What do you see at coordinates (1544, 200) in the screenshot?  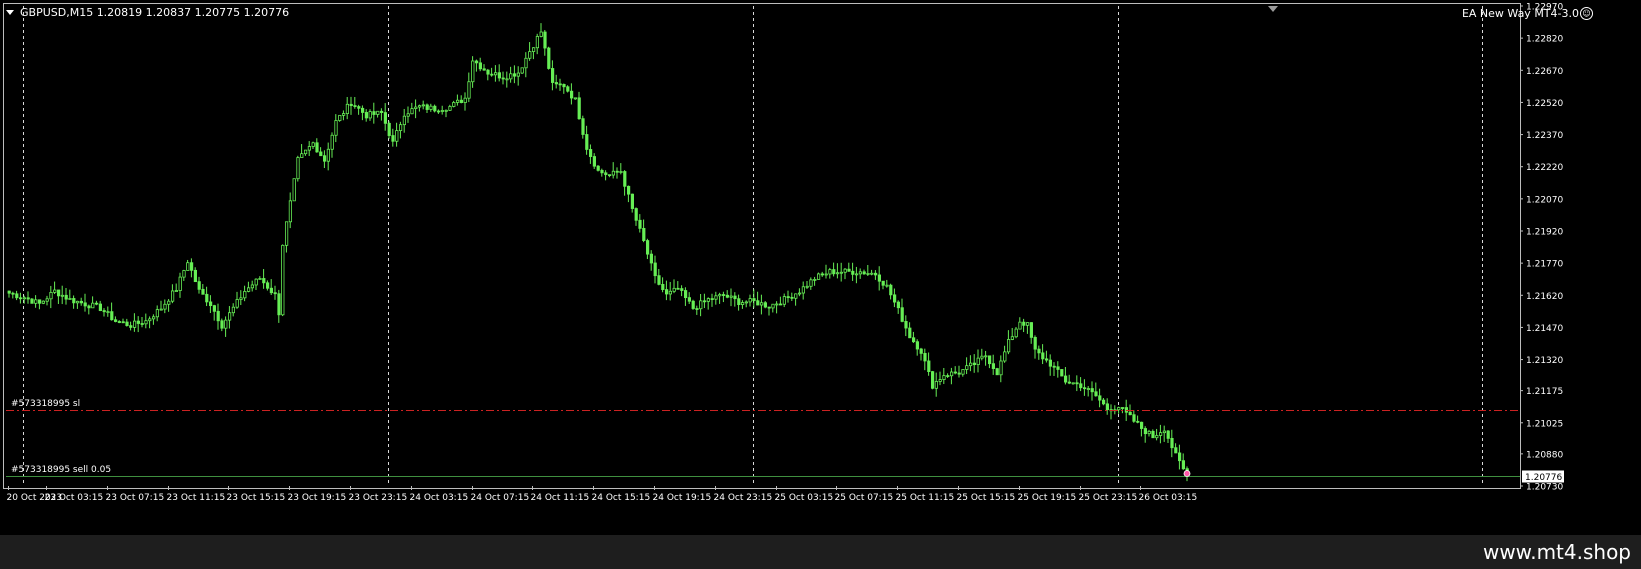 I see `y-tick-label: 1.22070` at bounding box center [1544, 200].